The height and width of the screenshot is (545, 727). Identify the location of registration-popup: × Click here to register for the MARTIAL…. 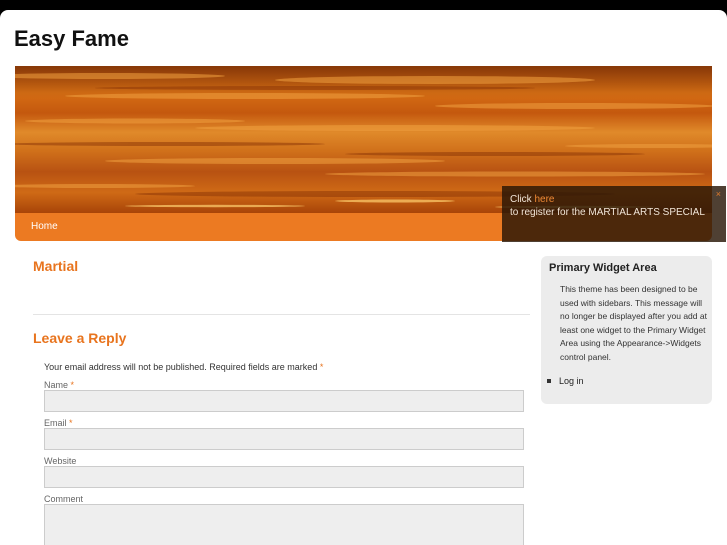
(614, 214).